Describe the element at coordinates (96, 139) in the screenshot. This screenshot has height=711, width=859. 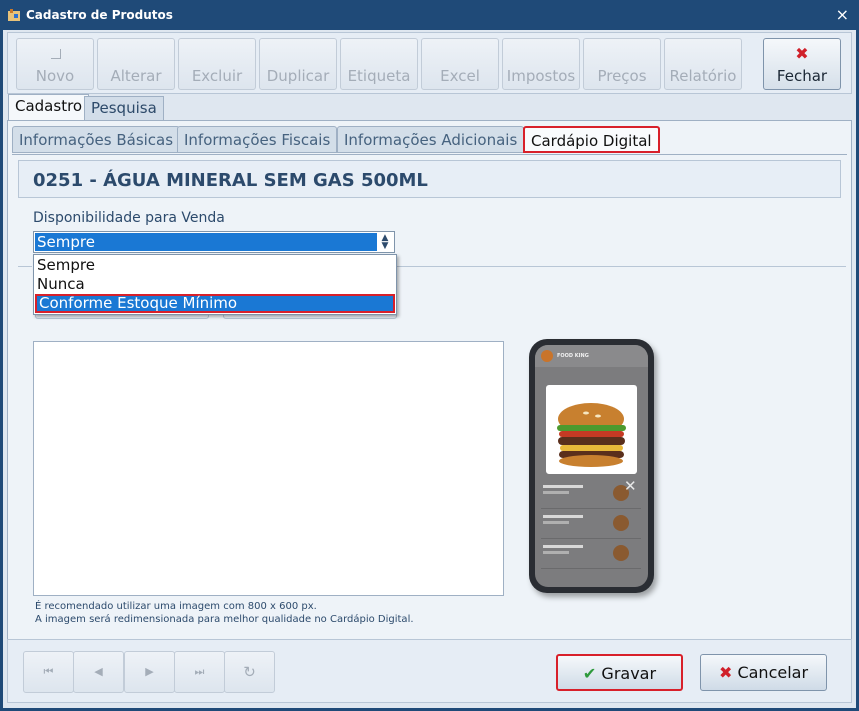
I see `tab-informacoes-basicas: Informações Básicas` at that location.